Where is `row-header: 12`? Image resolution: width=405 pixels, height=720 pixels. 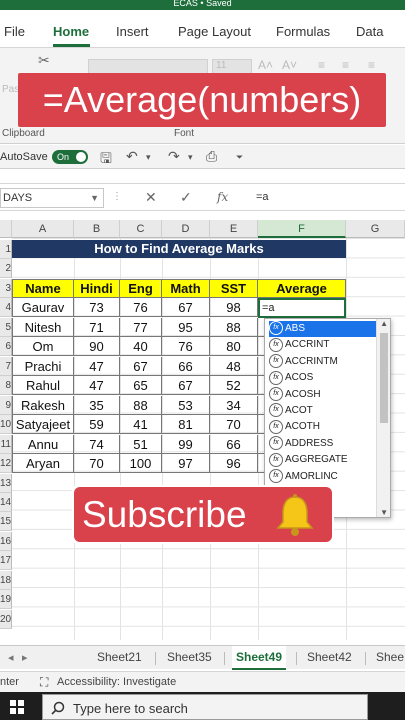
row-header: 12 is located at coordinates (6, 463).